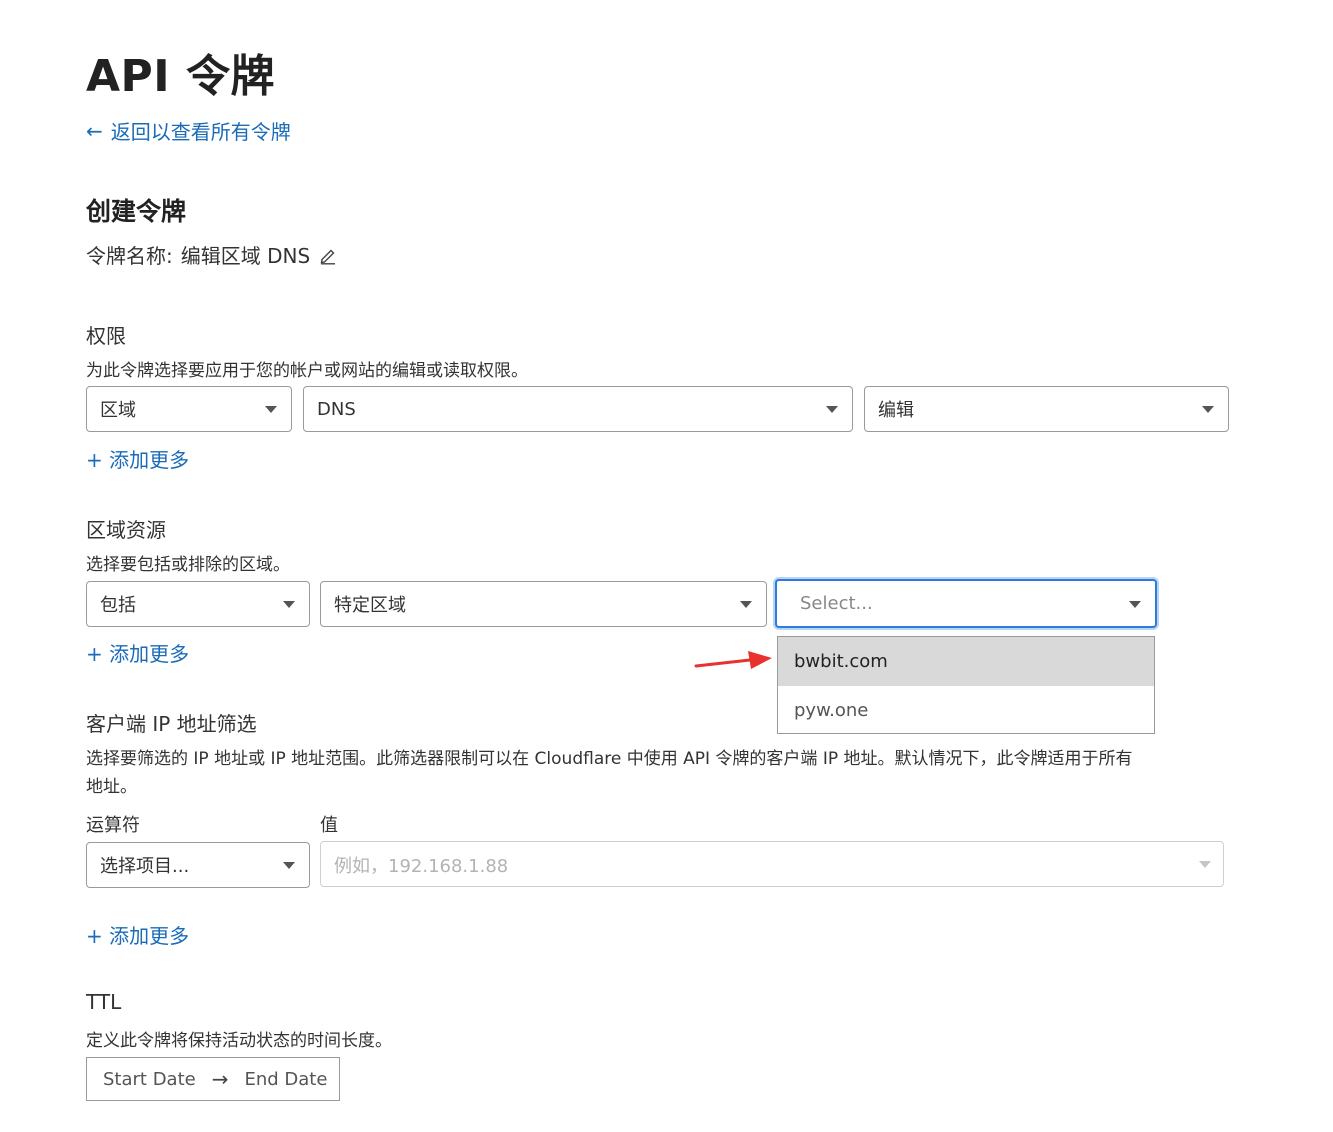 This screenshot has height=1132, width=1333. Describe the element at coordinates (734, 662) in the screenshot. I see `red-arrow-icon` at that location.